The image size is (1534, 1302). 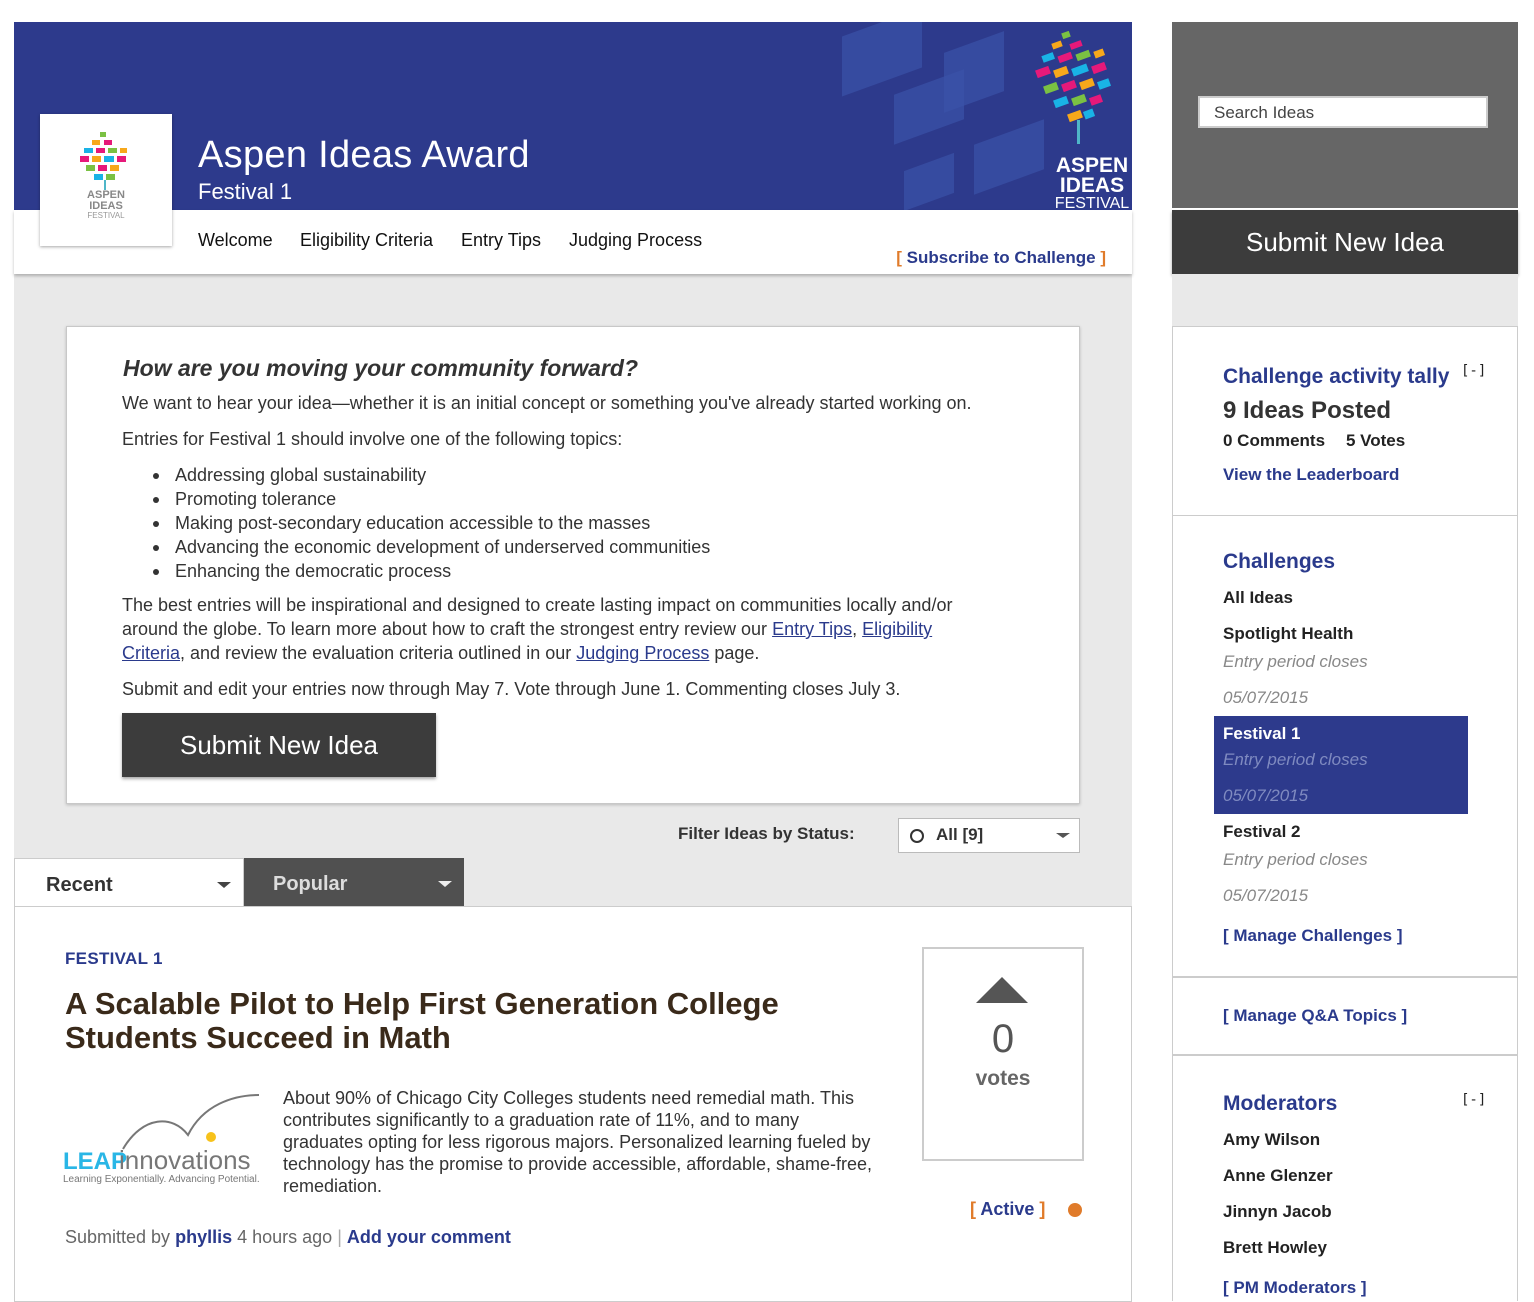 I want to click on qa-panel: [ Manage Q&A Topics ], so click(x=1345, y=1016).